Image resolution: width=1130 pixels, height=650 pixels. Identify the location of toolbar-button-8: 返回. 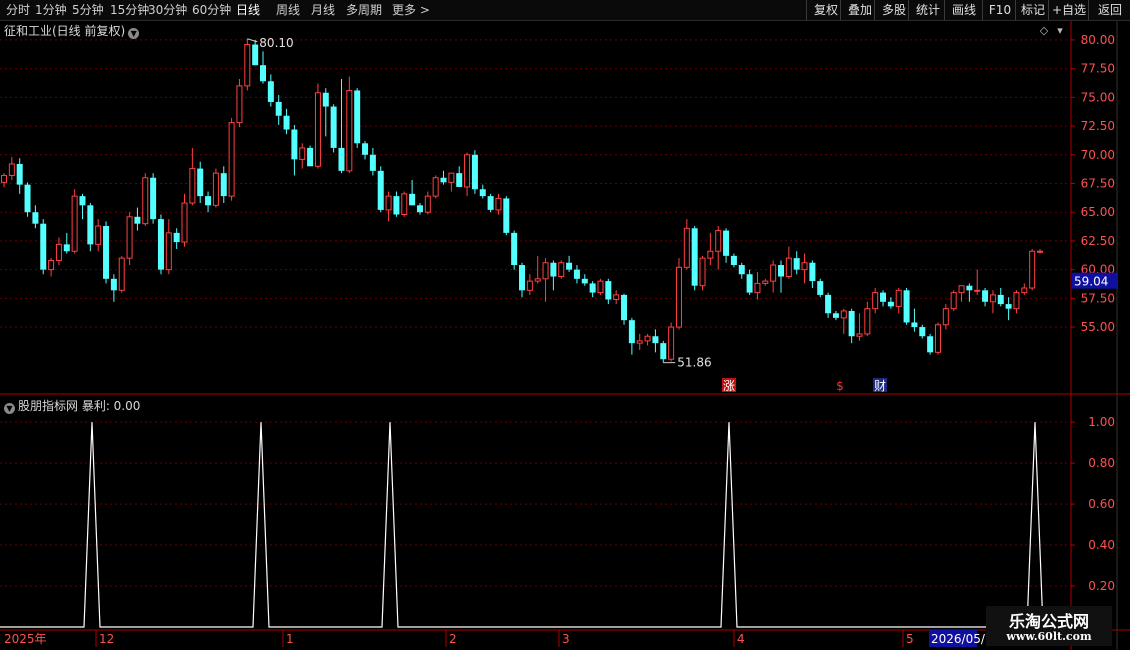
(1109, 10).